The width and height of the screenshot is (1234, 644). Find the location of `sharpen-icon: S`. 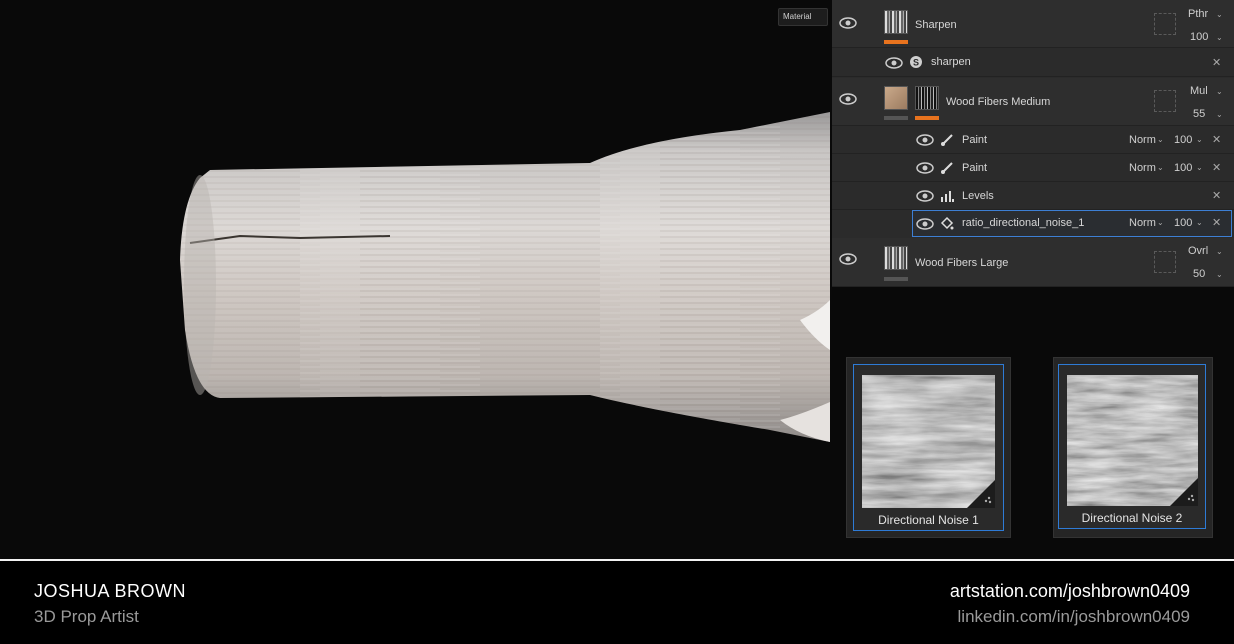

sharpen-icon: S is located at coordinates (916, 62).